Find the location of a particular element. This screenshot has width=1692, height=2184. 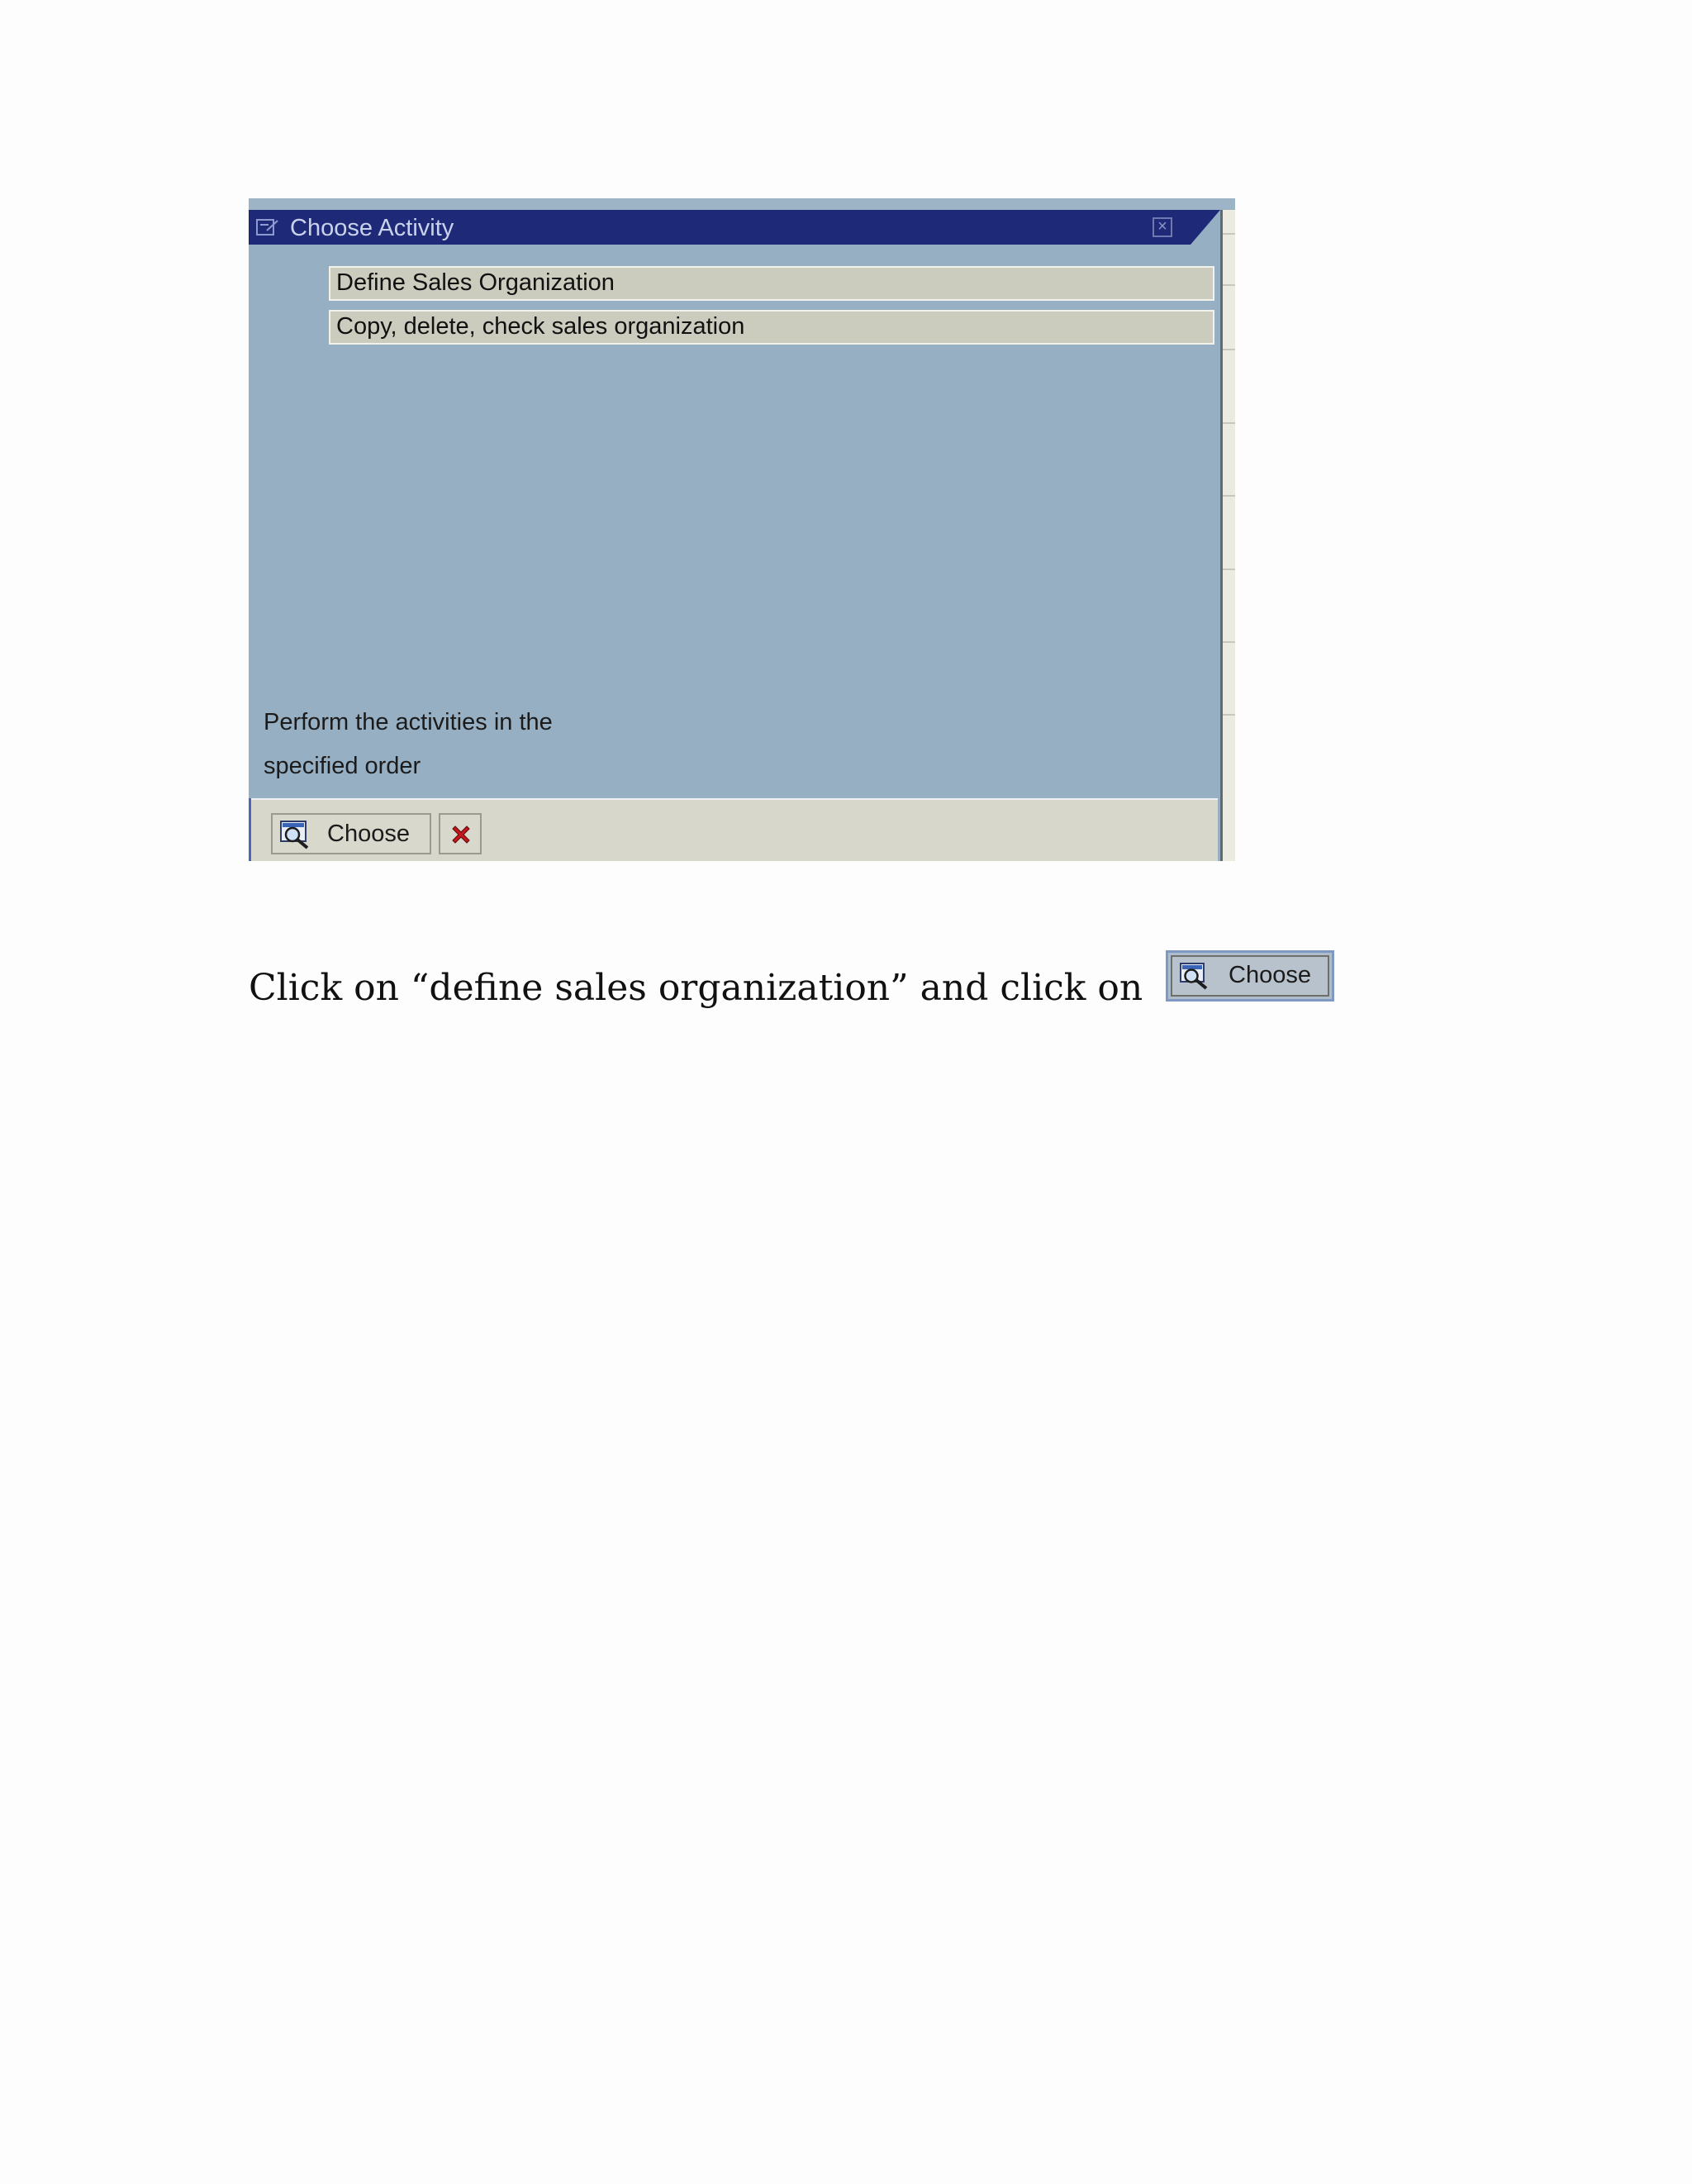

activity-copy-delete-check-sales-organization: Copy, delete, check sales organization is located at coordinates (771, 327).